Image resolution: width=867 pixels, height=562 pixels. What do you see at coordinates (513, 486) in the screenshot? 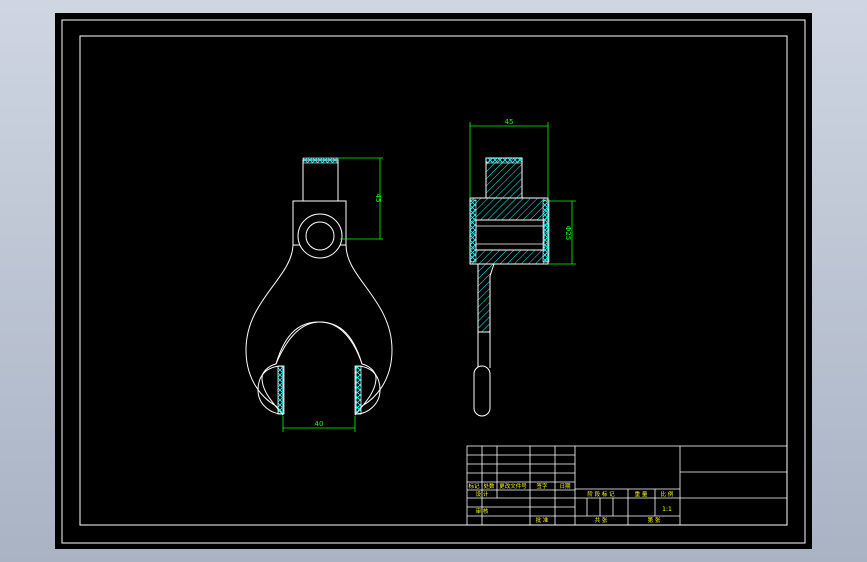
I see `tb-label-change-doc: 更改文件号` at bounding box center [513, 486].